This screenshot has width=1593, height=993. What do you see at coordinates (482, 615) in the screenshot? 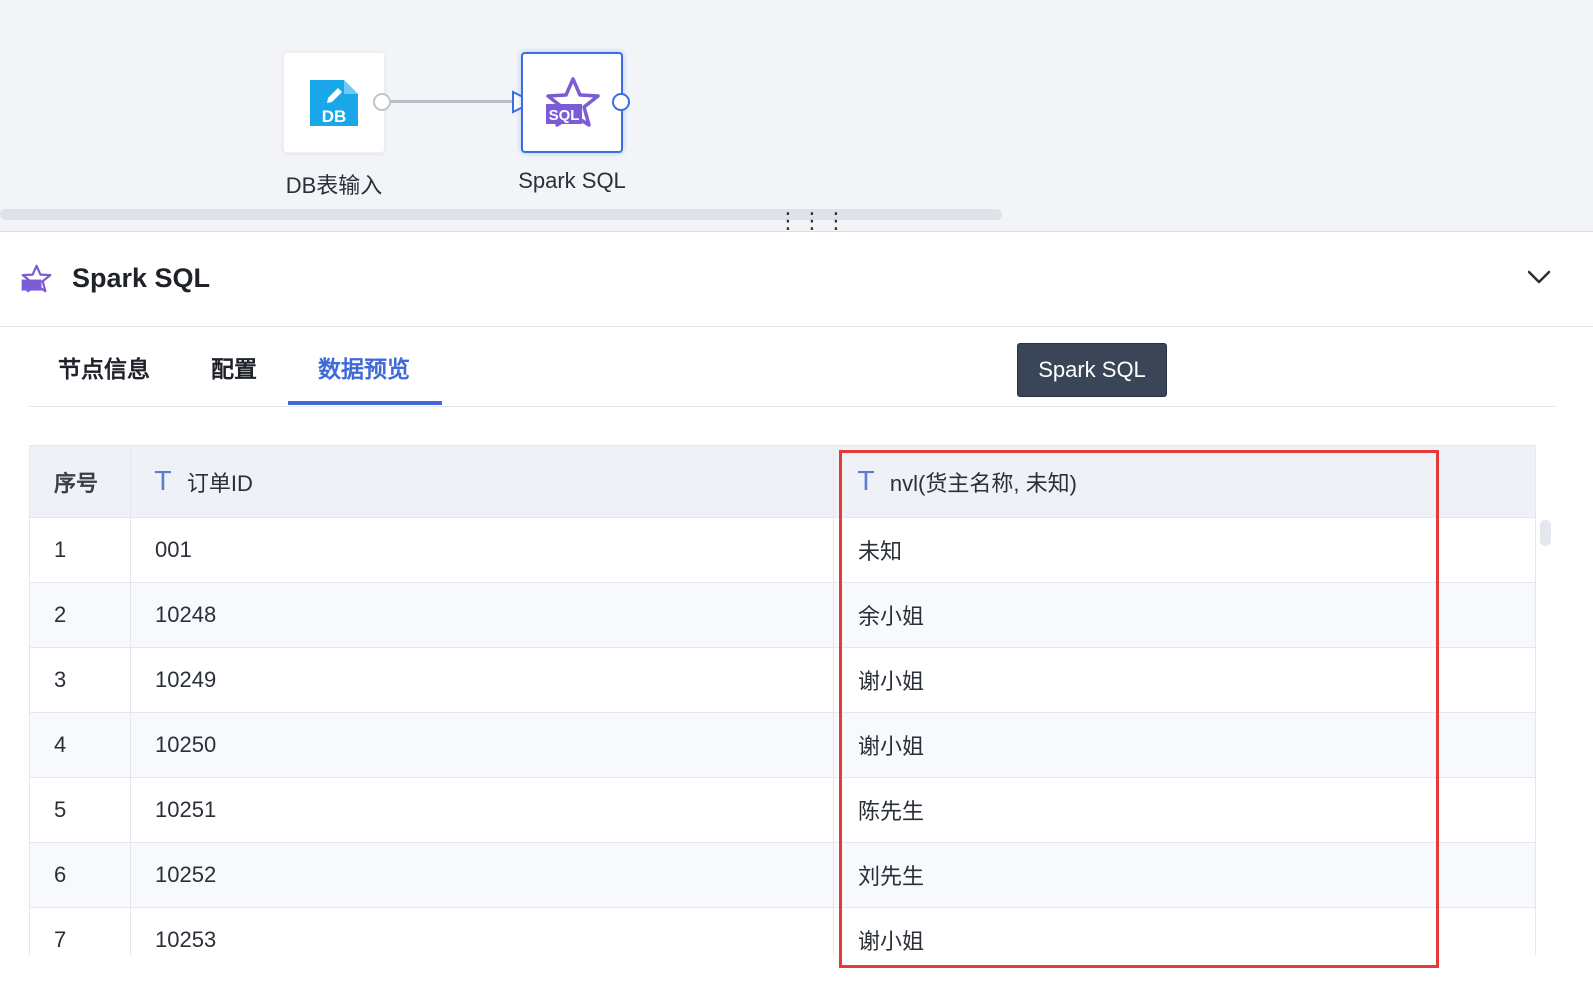
I see `cell-order-id: 10248` at bounding box center [482, 615].